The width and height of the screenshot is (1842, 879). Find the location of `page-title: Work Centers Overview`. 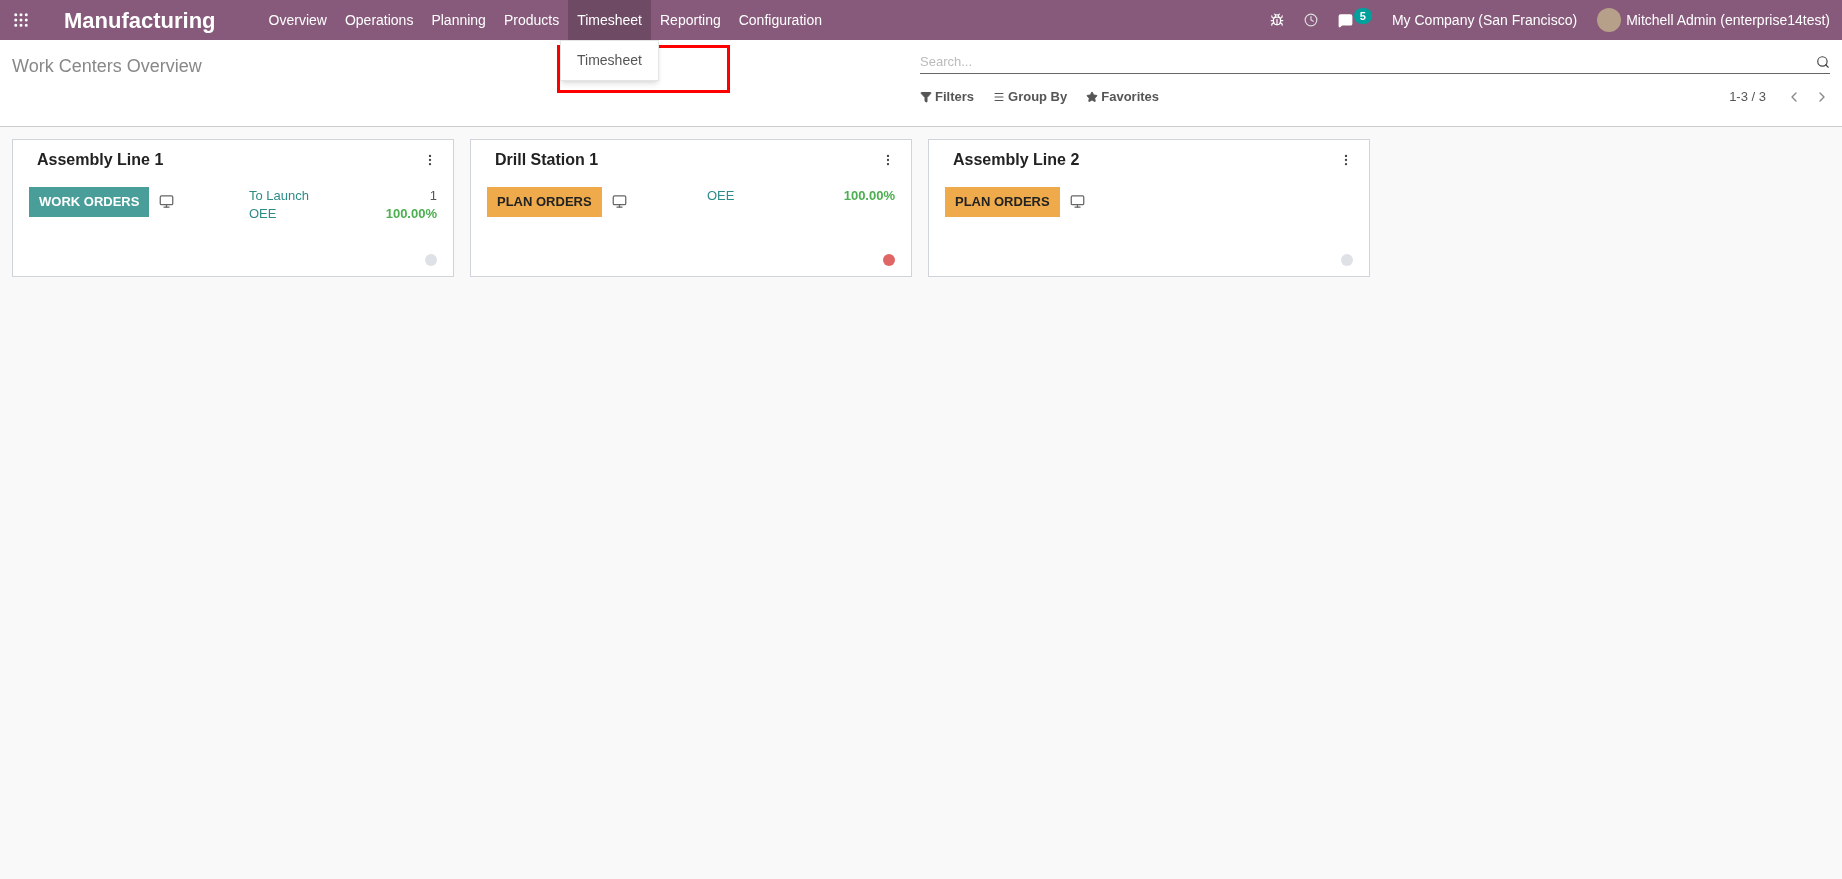

page-title: Work Centers Overview is located at coordinates (107, 66).